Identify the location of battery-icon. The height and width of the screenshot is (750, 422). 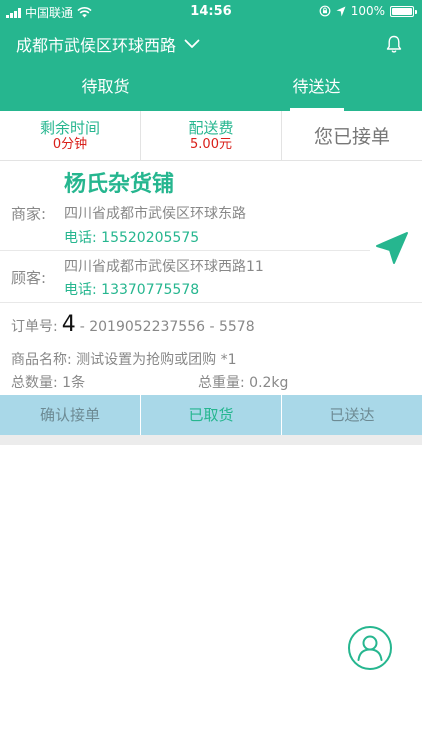
(403, 11).